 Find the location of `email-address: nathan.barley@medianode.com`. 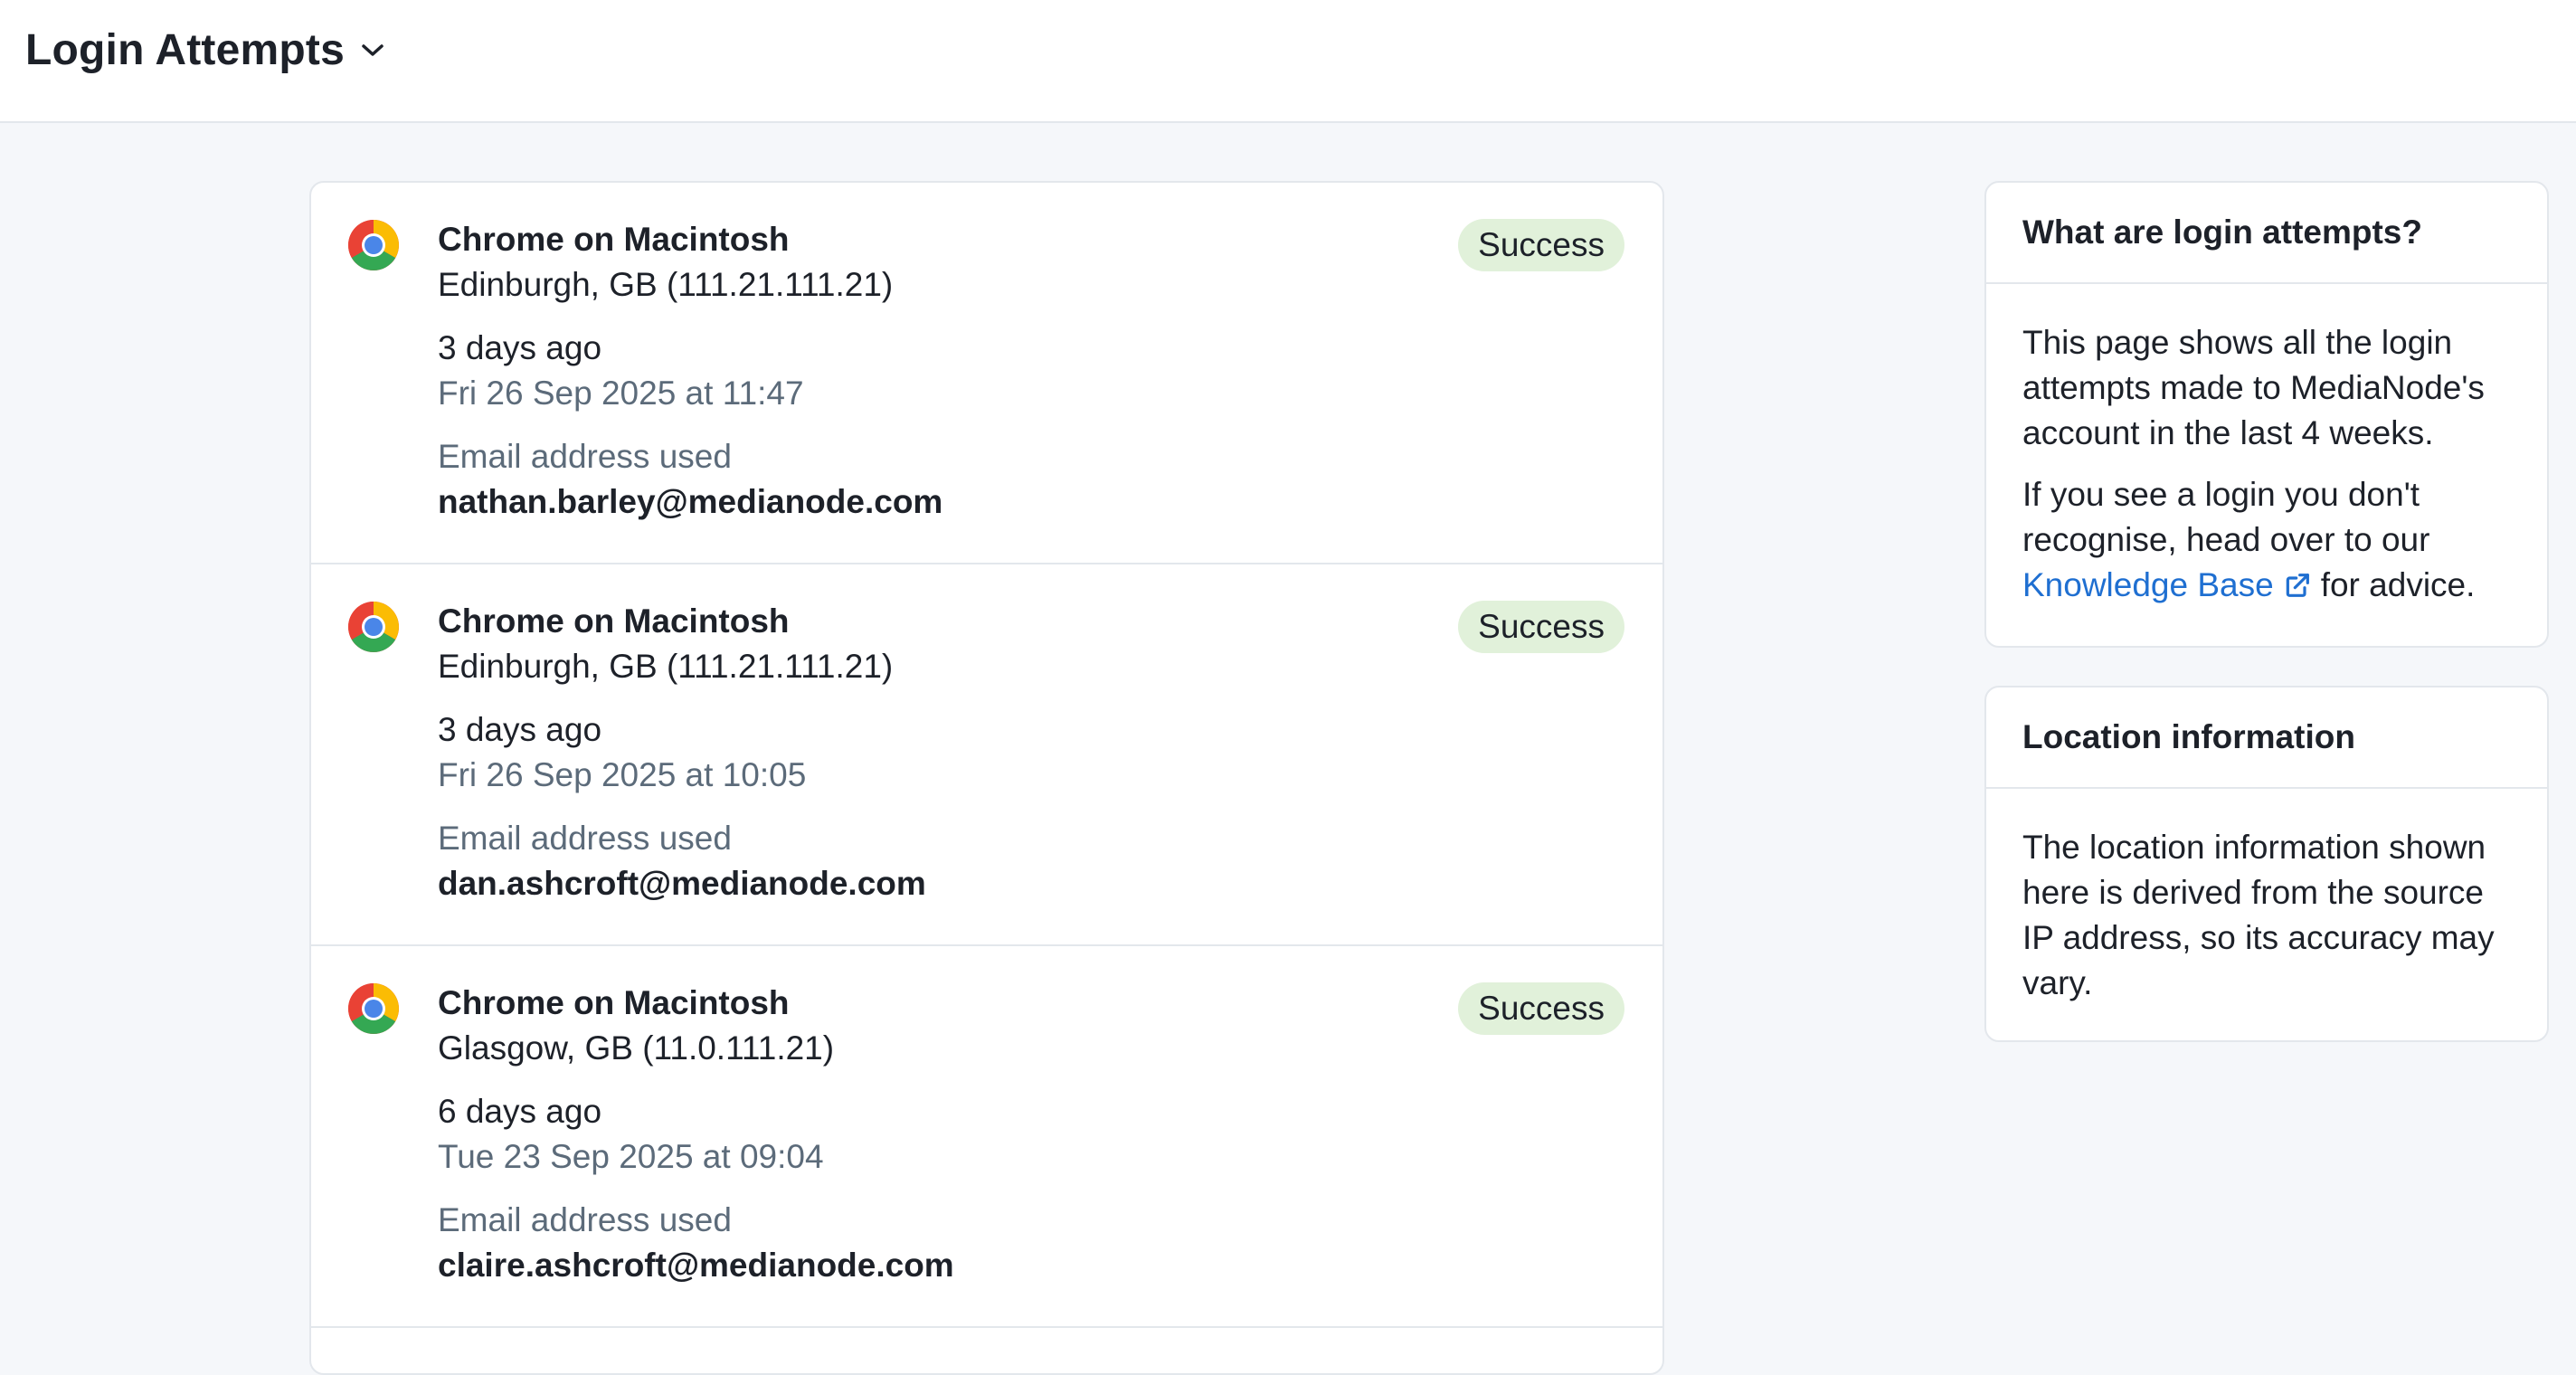

email-address: nathan.barley@medianode.com is located at coordinates (690, 501).